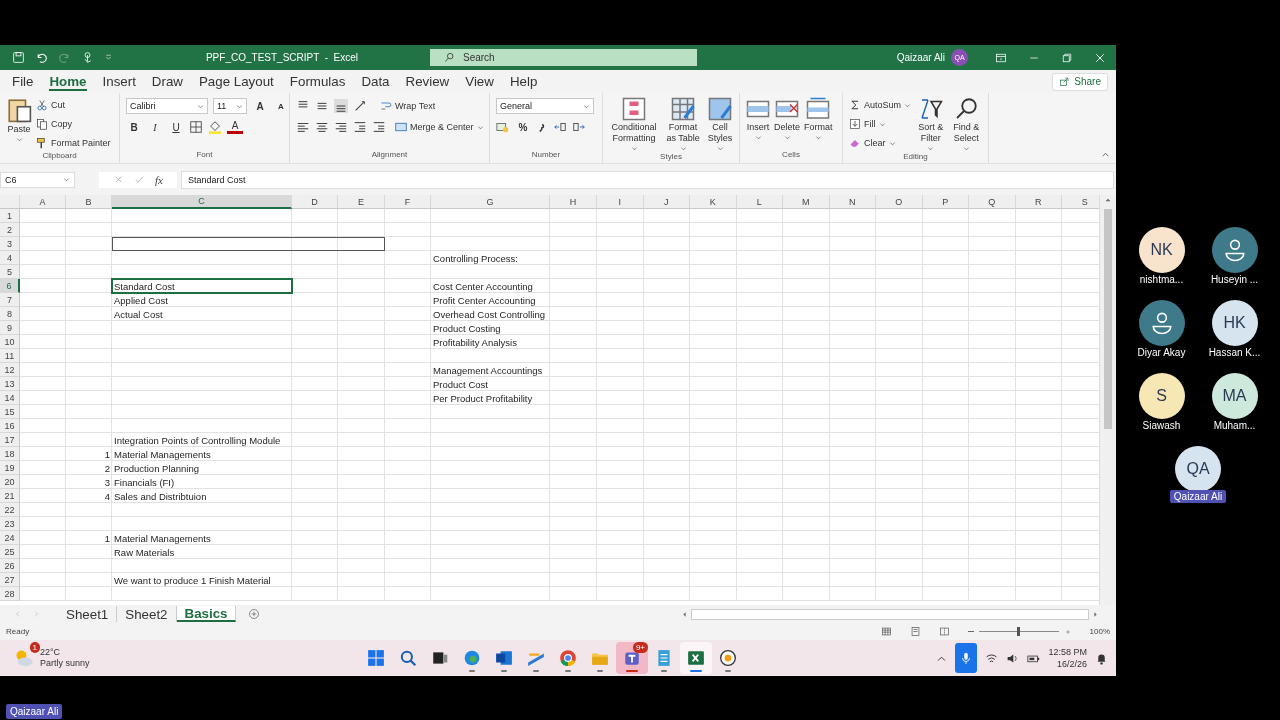 Image resolution: width=1280 pixels, height=720 pixels. I want to click on cells-button: Format, so click(818, 119).